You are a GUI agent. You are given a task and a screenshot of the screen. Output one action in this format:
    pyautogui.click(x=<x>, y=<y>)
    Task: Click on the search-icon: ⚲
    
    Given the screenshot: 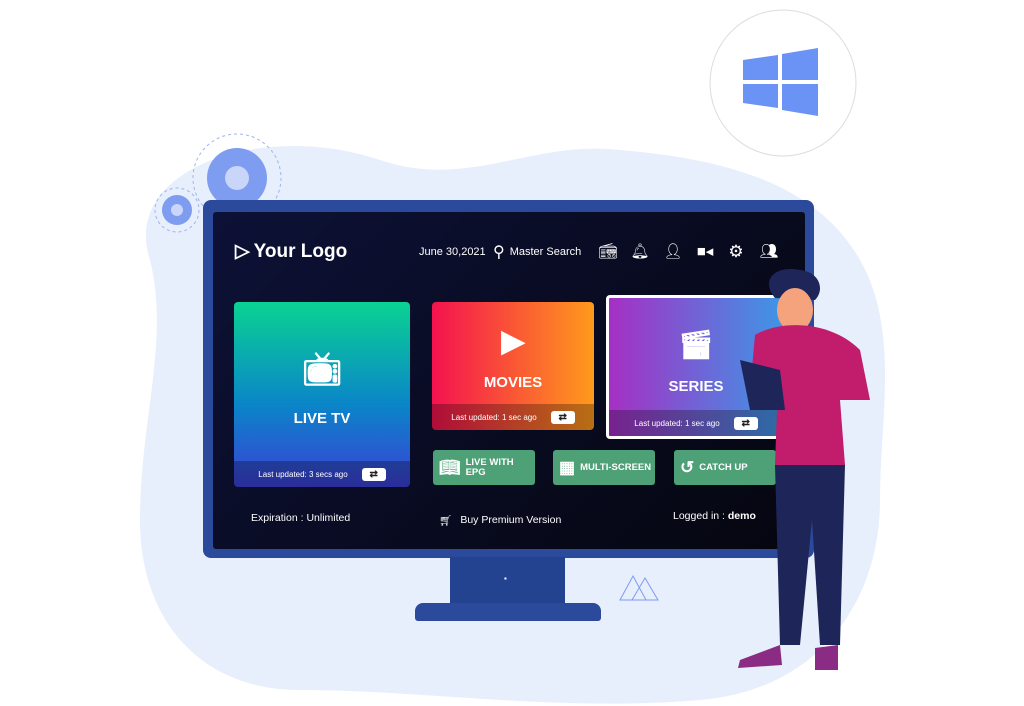 What is the action you would take?
    pyautogui.click(x=499, y=252)
    